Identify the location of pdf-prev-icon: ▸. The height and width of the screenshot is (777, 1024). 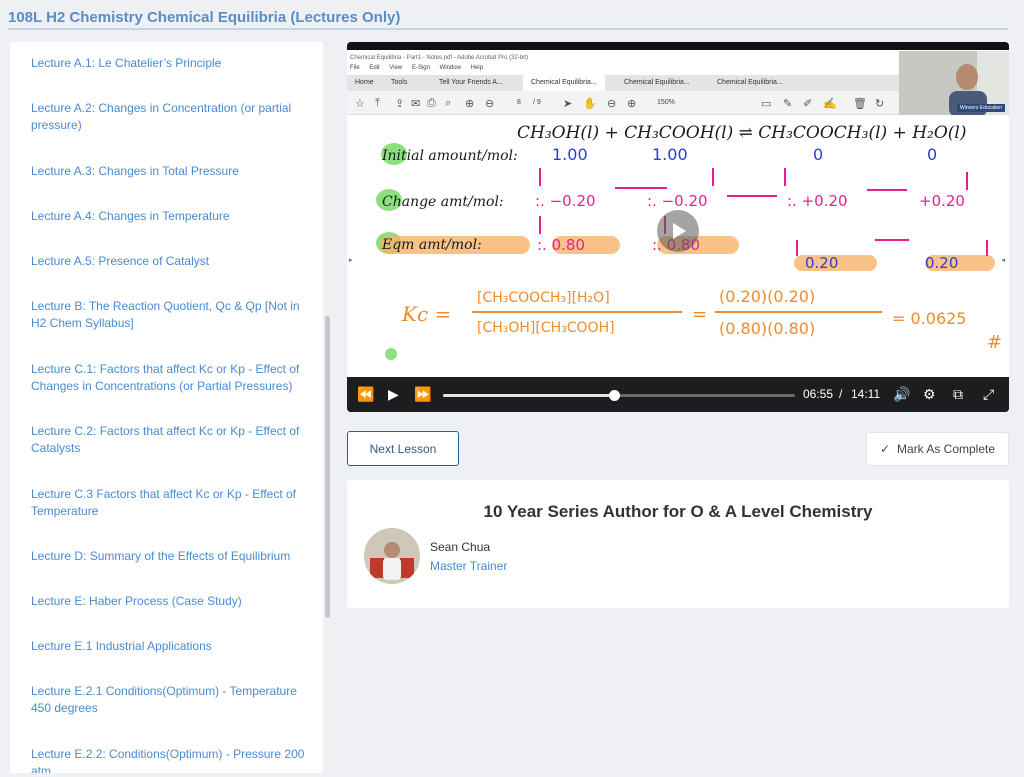
(351, 260).